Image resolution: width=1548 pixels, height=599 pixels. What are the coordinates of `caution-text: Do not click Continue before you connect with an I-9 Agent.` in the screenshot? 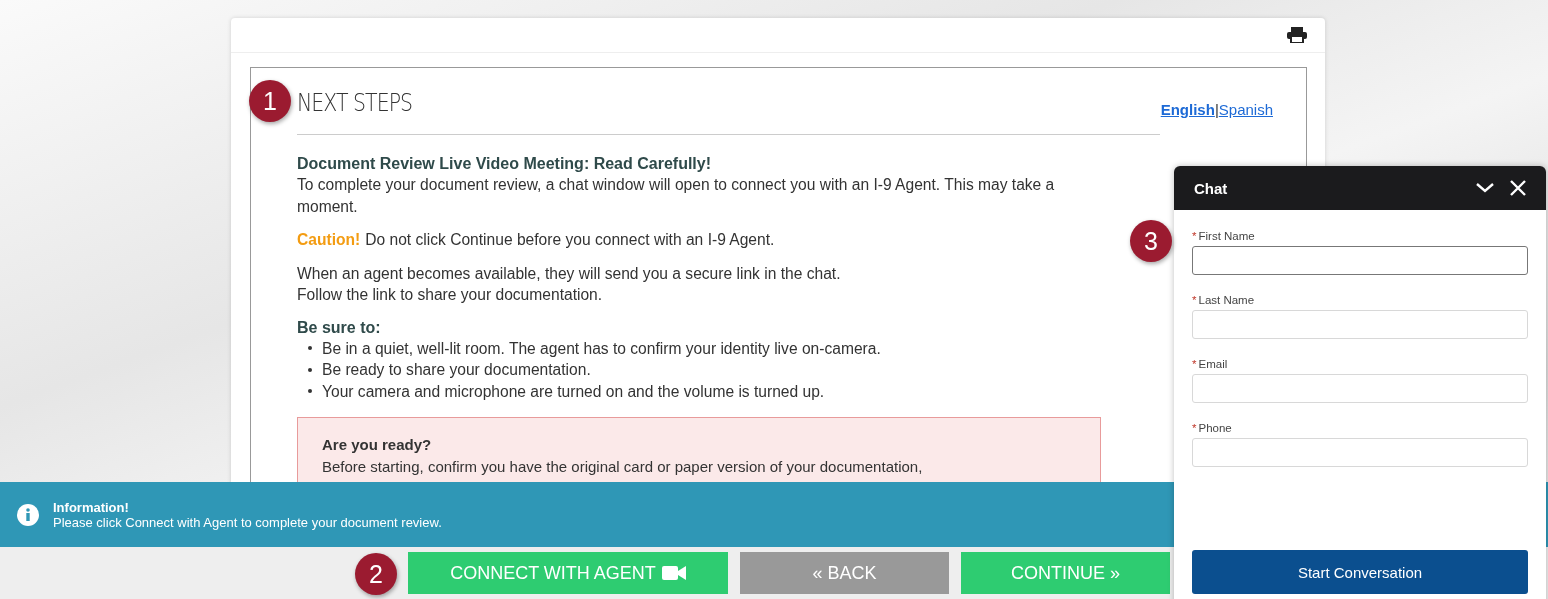 It's located at (570, 239).